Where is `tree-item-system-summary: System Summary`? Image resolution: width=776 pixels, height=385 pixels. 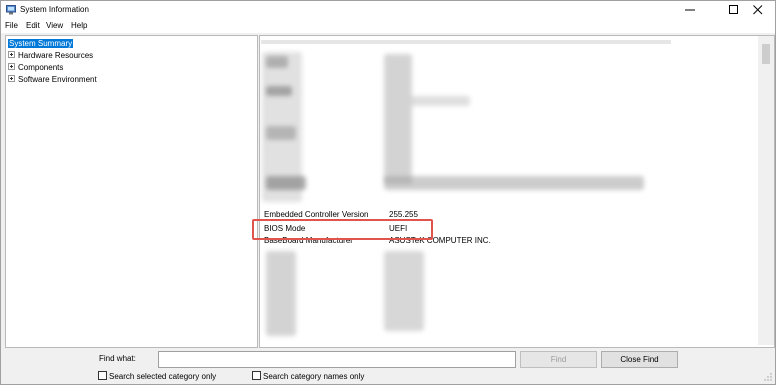
tree-item-system-summary: System Summary is located at coordinates (41, 43).